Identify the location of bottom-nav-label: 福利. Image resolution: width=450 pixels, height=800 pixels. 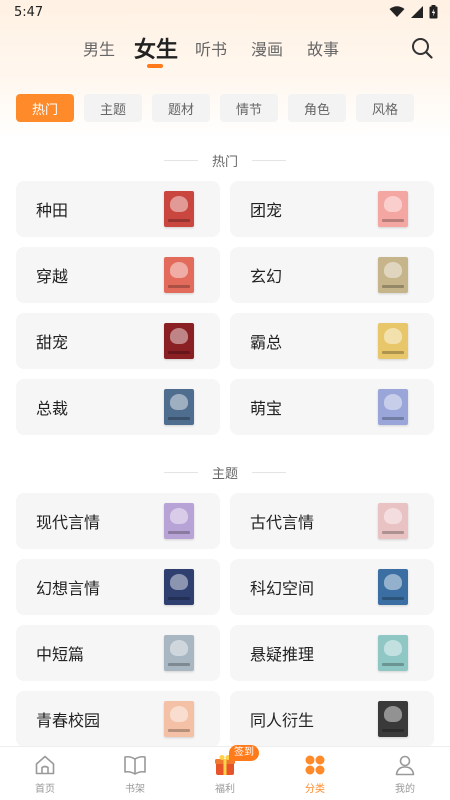
(225, 789).